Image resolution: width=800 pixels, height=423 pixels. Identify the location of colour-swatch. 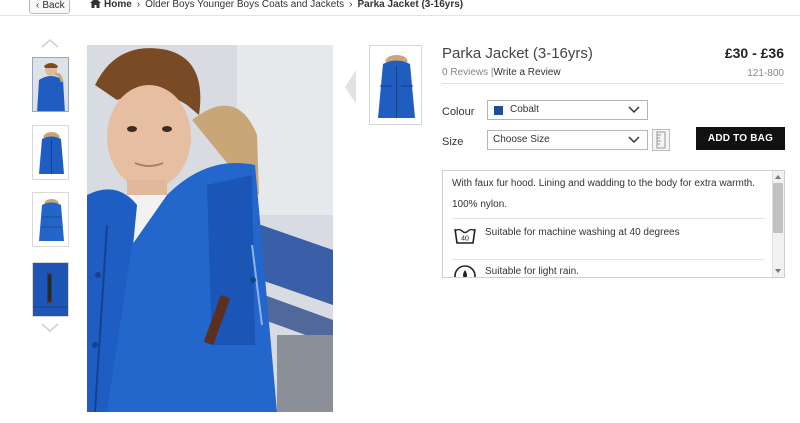
(498, 110).